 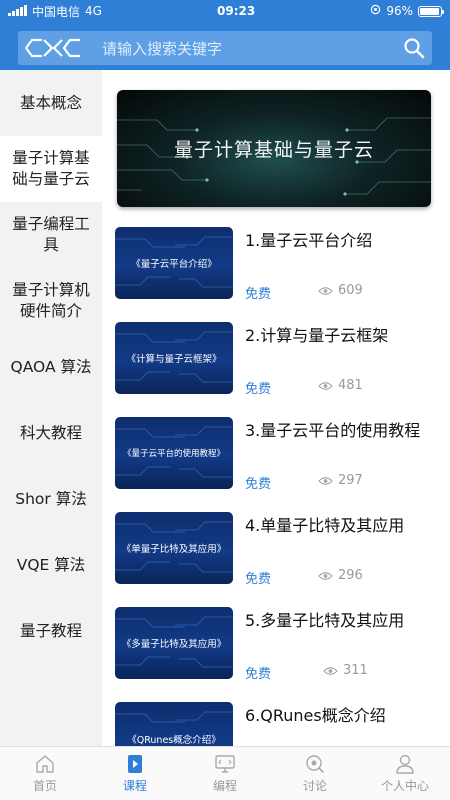 What do you see at coordinates (404, 786) in the screenshot?
I see `tab-label: 个人中心` at bounding box center [404, 786].